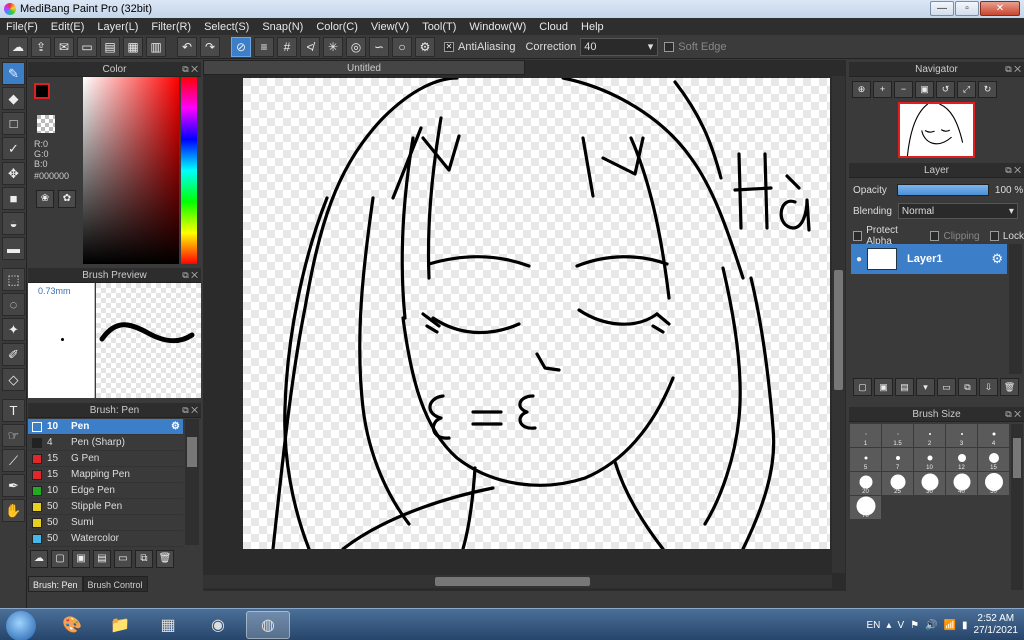  I want to click on menu-help: Help, so click(592, 27).